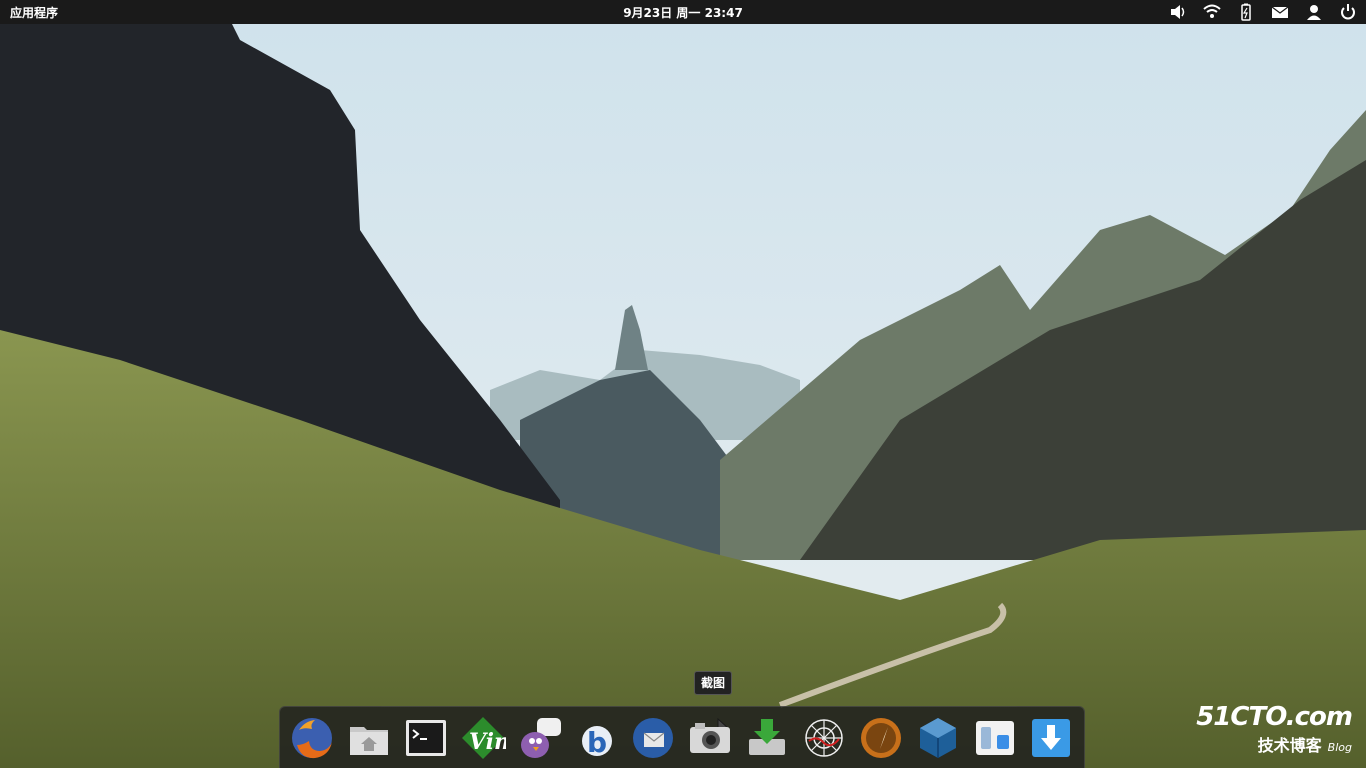  Describe the element at coordinates (426, 738) in the screenshot. I see `terminal-icon` at that location.